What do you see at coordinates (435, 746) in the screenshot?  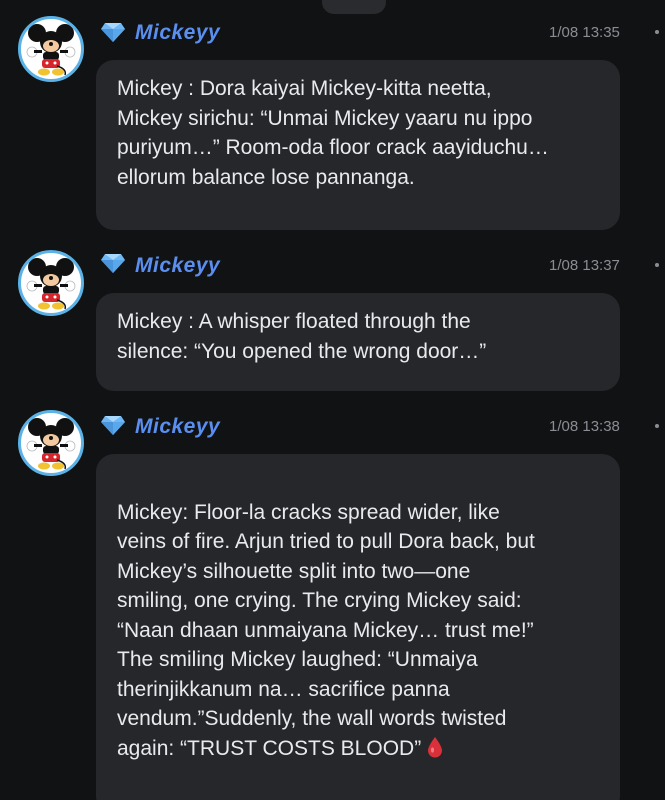 I see `blood-drop-icon` at bounding box center [435, 746].